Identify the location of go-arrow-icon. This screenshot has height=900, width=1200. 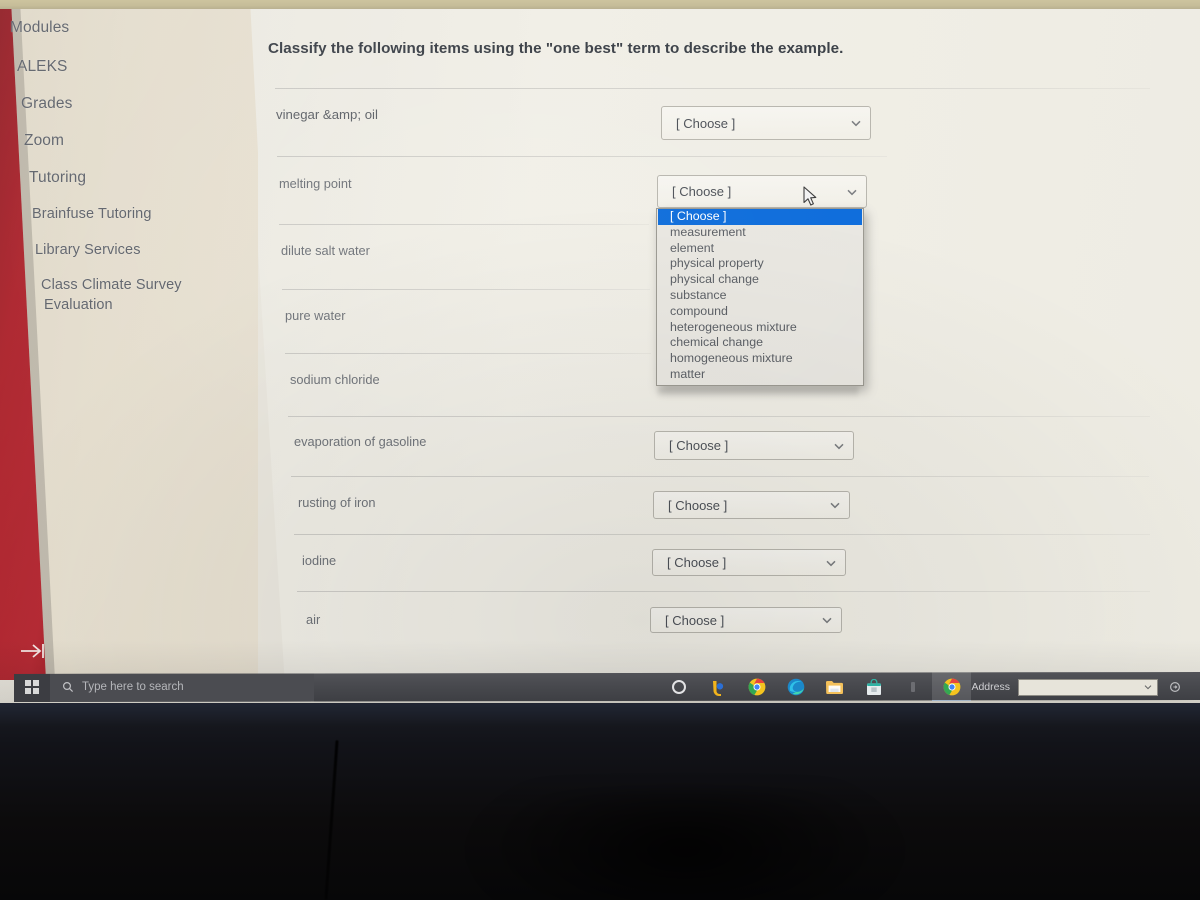
(1175, 687).